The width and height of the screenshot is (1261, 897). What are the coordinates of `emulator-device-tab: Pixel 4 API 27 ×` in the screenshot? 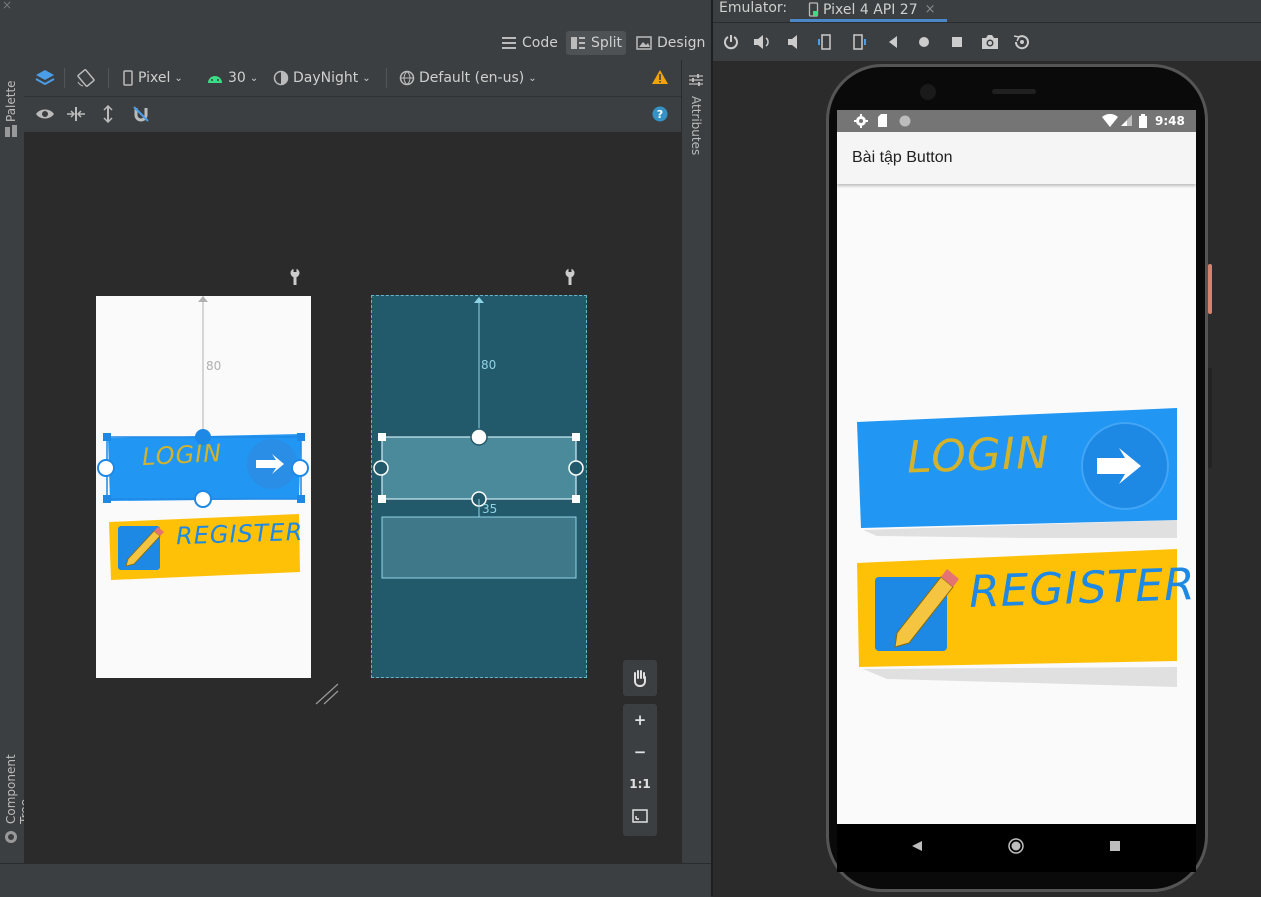 It's located at (868, 11).